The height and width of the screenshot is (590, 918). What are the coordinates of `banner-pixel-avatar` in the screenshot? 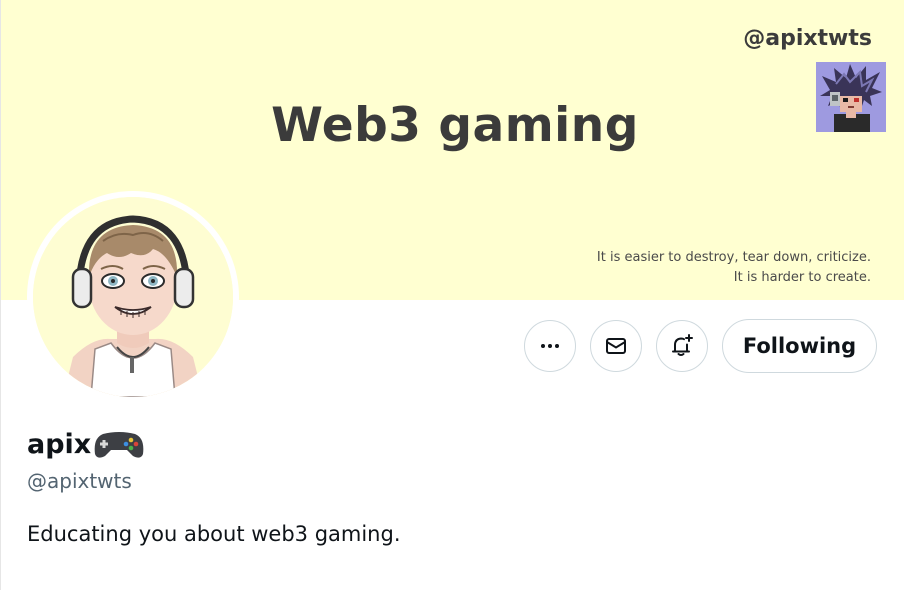 It's located at (851, 97).